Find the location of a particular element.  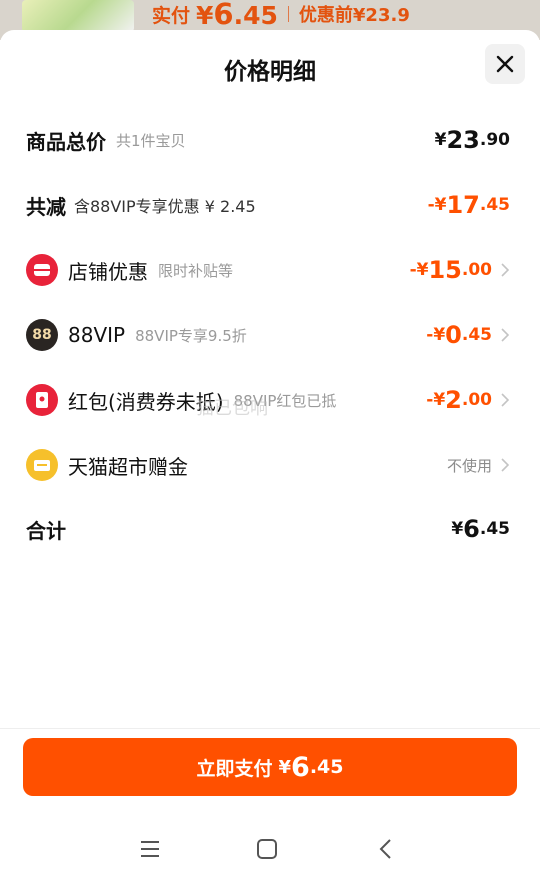

sum-label: 合计 is located at coordinates (46, 530).